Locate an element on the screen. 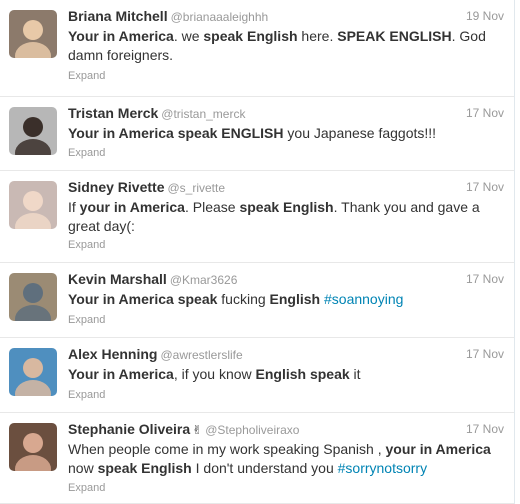 The image size is (520, 504). user-handle: @tristan_merck is located at coordinates (203, 114).